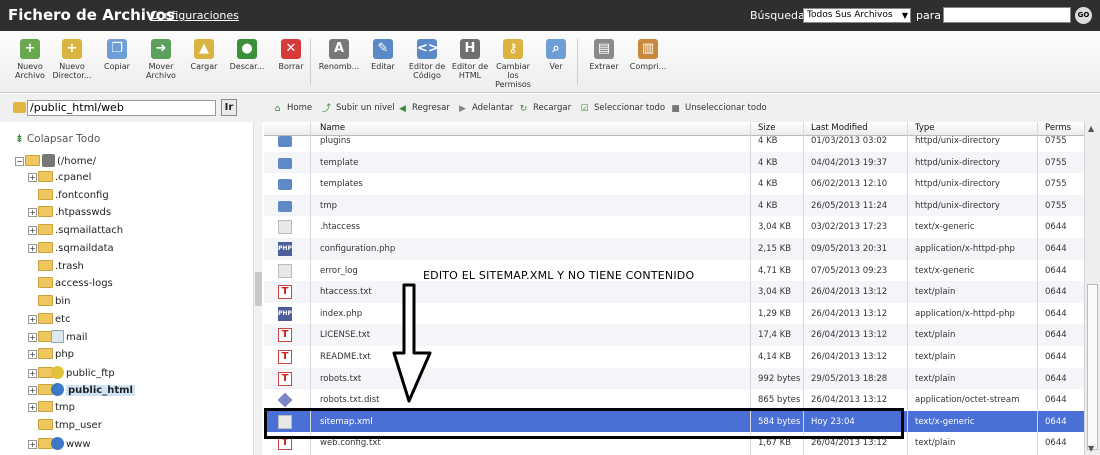 The image size is (1100, 455). Describe the element at coordinates (161, 59) in the screenshot. I see `toolbar-button-move: ➜ Mover Archivo` at that location.